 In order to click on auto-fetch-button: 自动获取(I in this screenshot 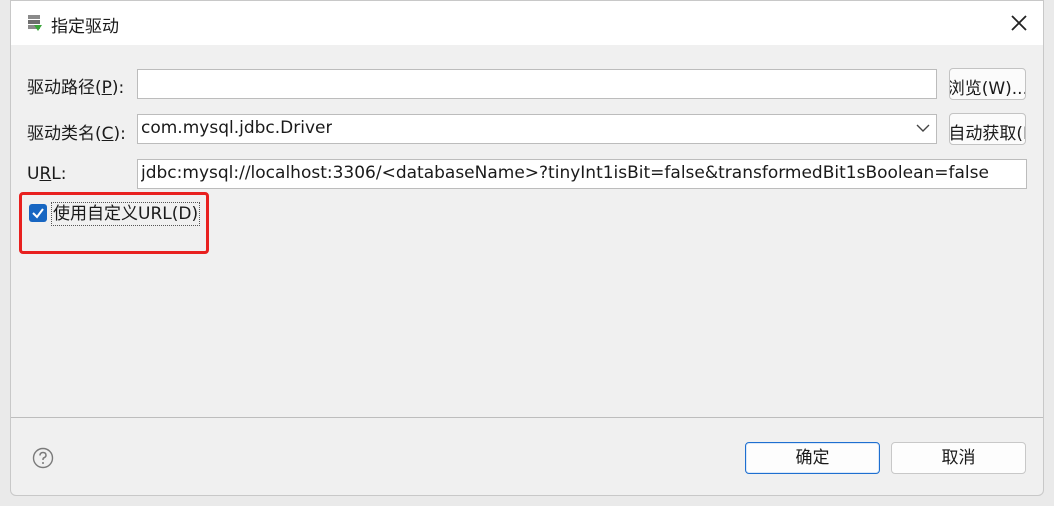, I will do `click(987, 129)`.